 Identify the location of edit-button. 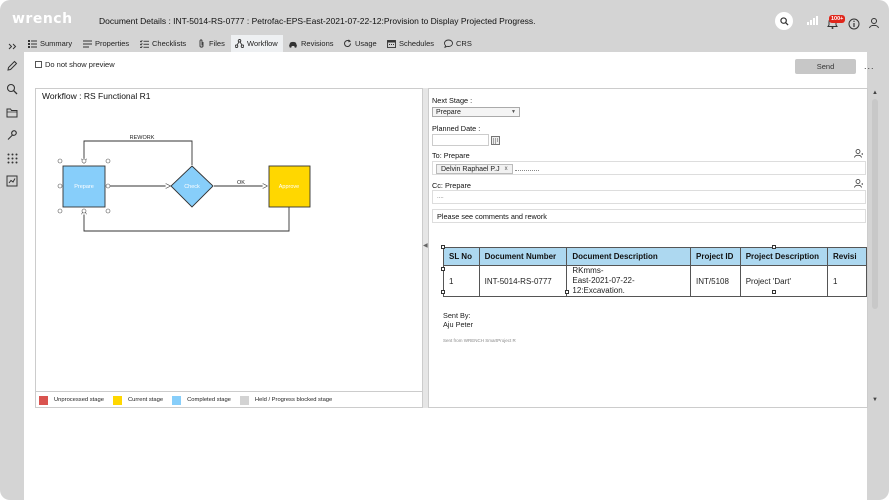
(12, 66).